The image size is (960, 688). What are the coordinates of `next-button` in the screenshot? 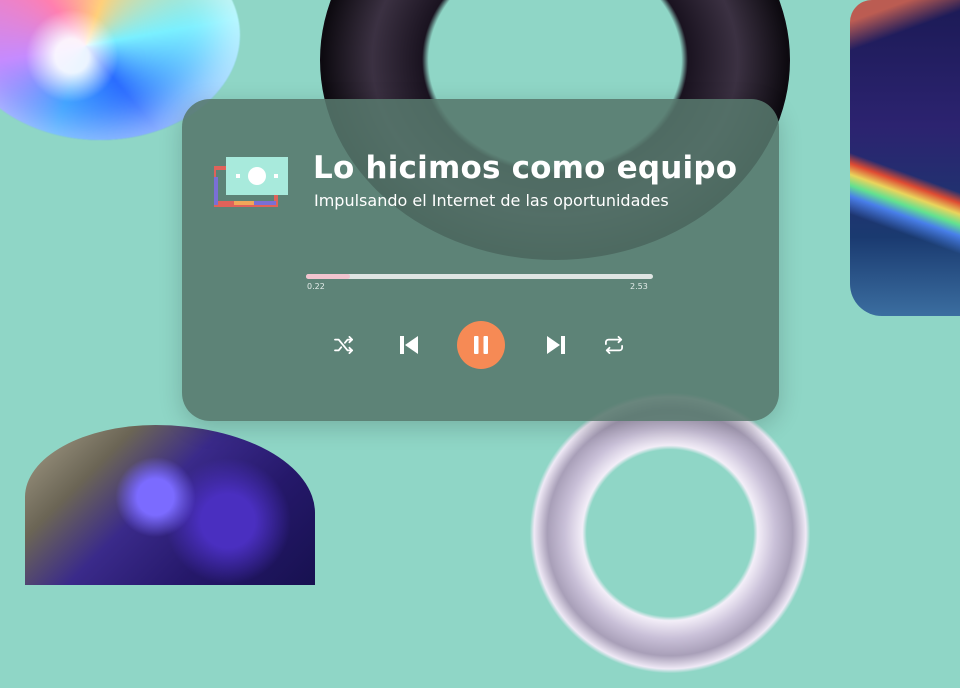 It's located at (556, 345).